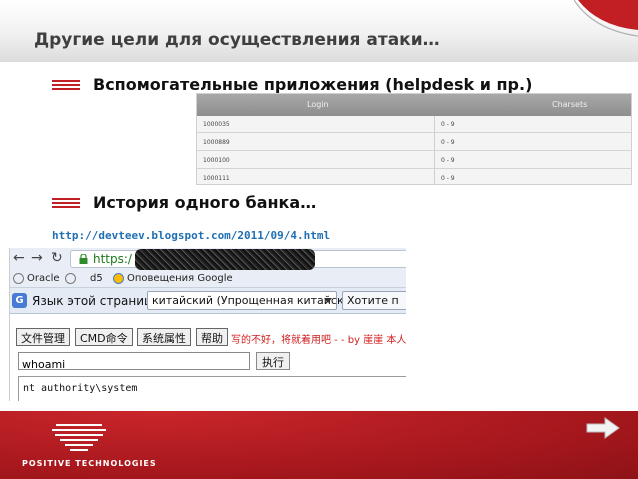 Image resolution: width=638 pixels, height=479 pixels. Describe the element at coordinates (19, 258) in the screenshot. I see `back-arrow-icon: ←` at that location.